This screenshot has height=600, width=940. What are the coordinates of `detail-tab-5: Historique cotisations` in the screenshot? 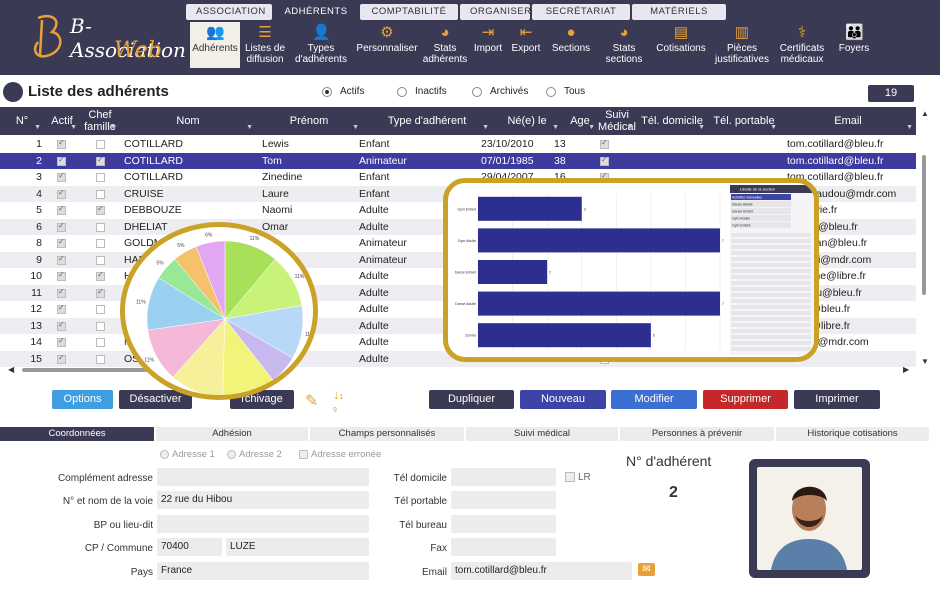 It's located at (852, 434).